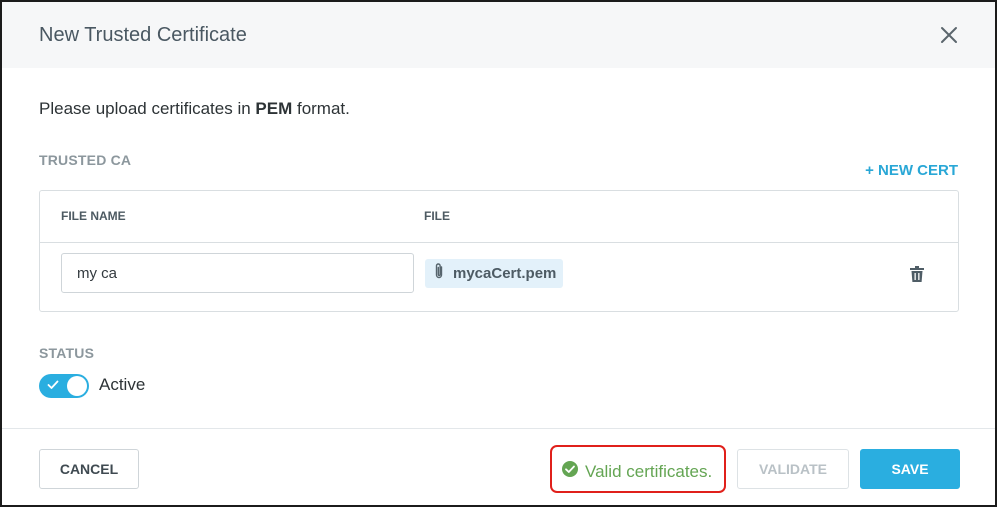 Image resolution: width=997 pixels, height=507 pixels. What do you see at coordinates (498, 35) in the screenshot?
I see `dialog-header: New Trusted Certificate` at bounding box center [498, 35].